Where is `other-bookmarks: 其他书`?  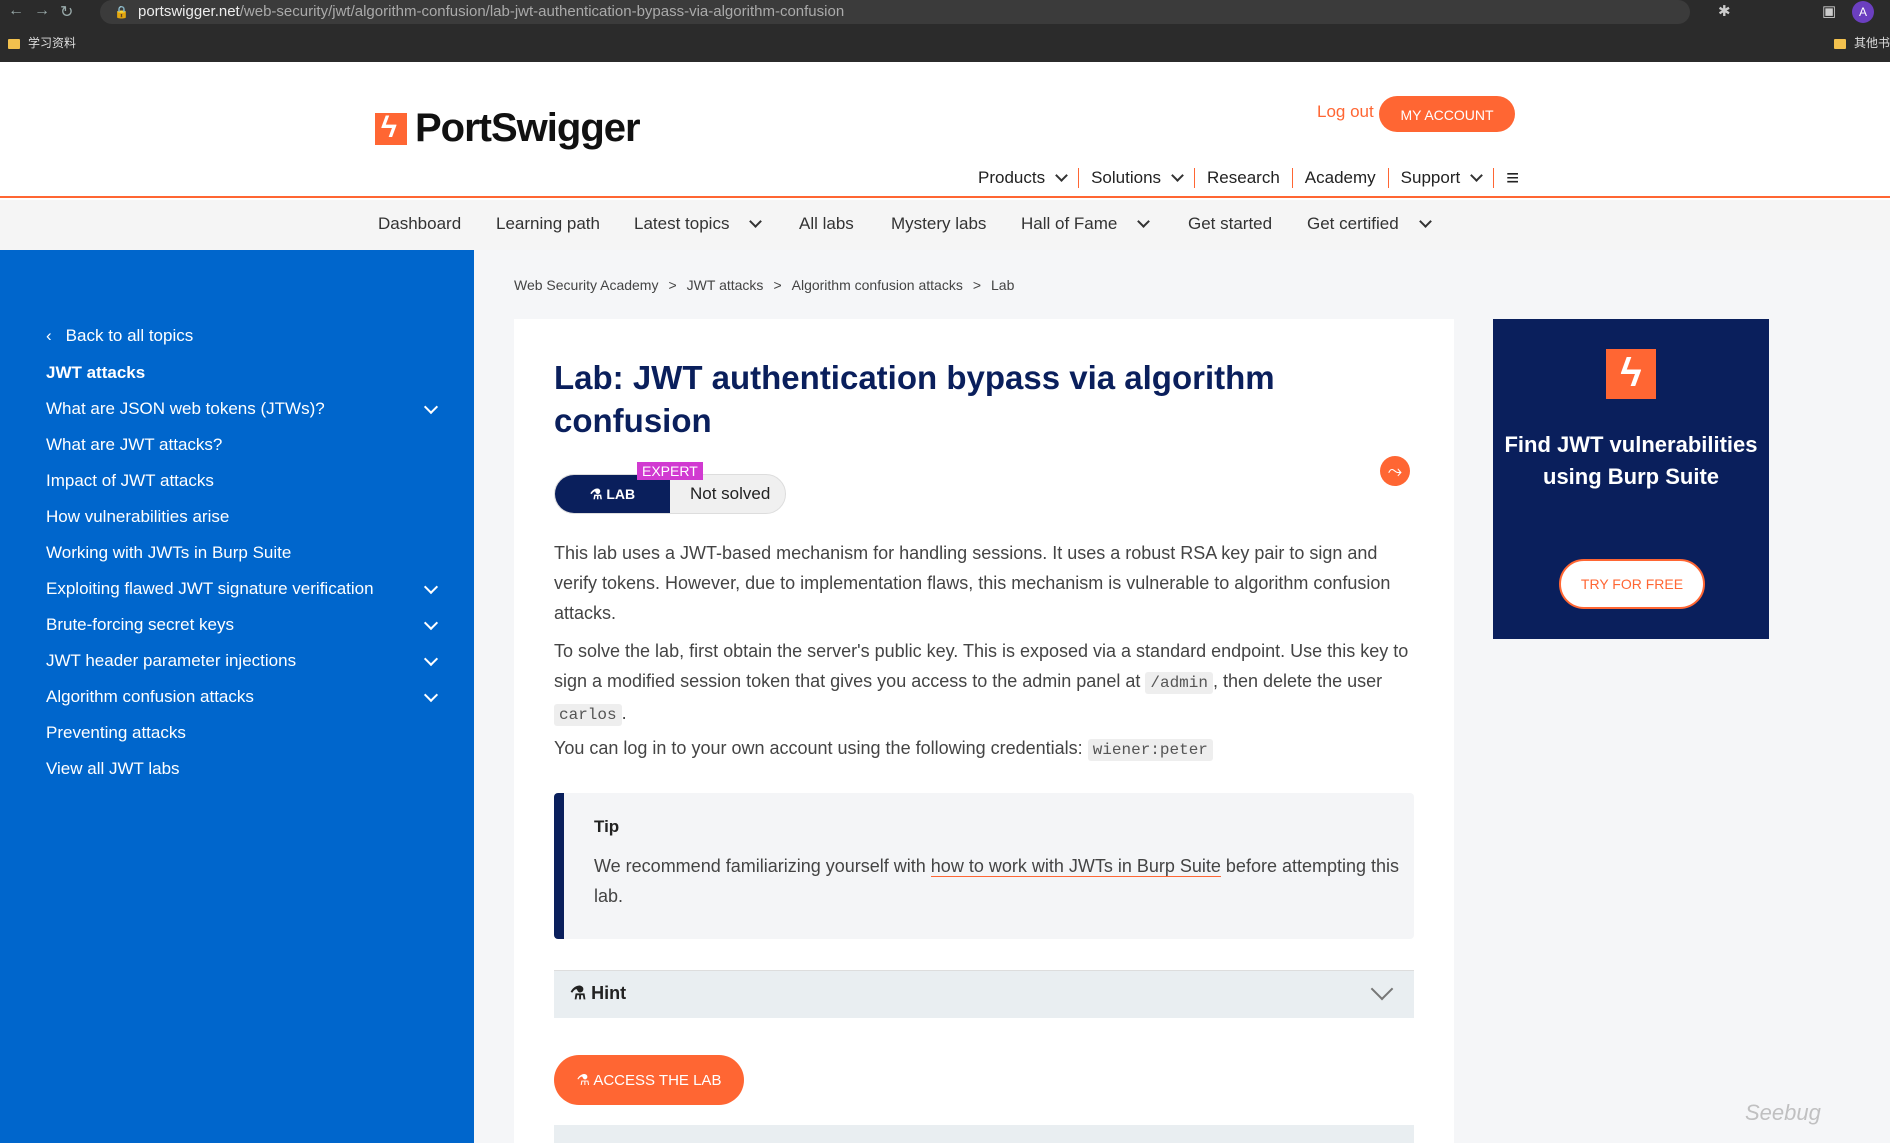
other-bookmarks: 其他书 is located at coordinates (1862, 42).